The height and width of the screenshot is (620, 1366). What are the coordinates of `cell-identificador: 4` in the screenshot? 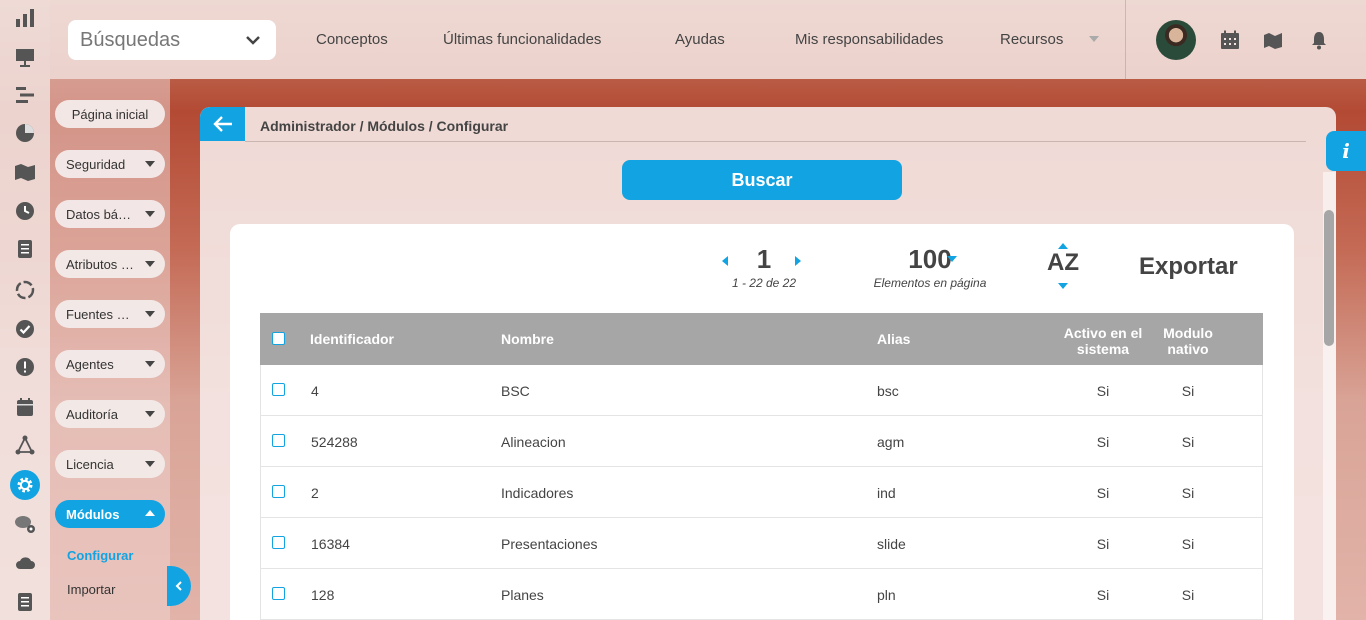 It's located at (315, 391).